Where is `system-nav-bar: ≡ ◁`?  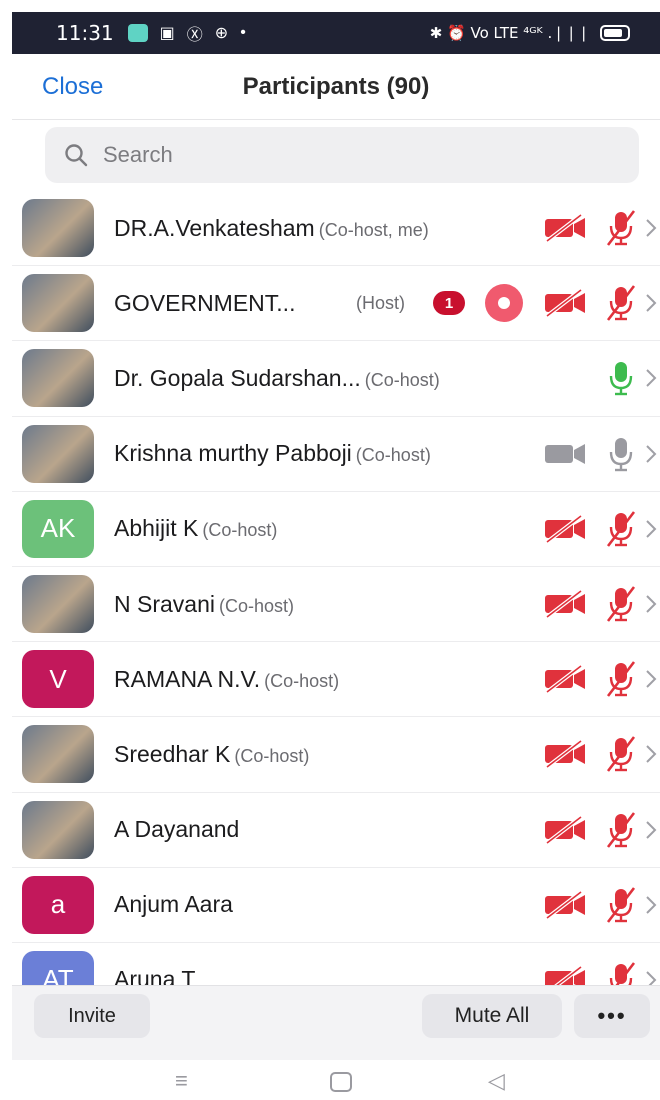
system-nav-bar: ≡ ◁ is located at coordinates (330, 1080).